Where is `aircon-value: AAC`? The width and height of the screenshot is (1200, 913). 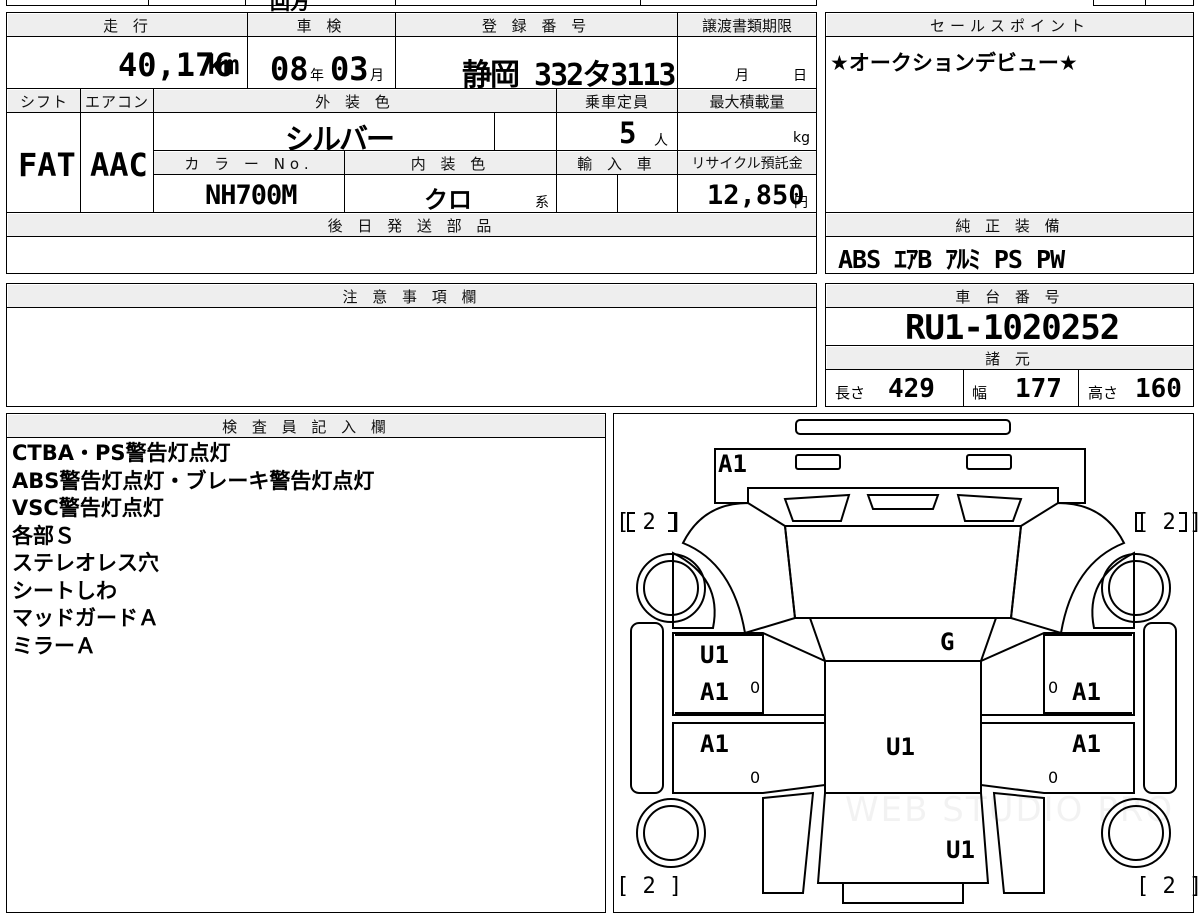
aircon-value: AAC is located at coordinates (119, 165).